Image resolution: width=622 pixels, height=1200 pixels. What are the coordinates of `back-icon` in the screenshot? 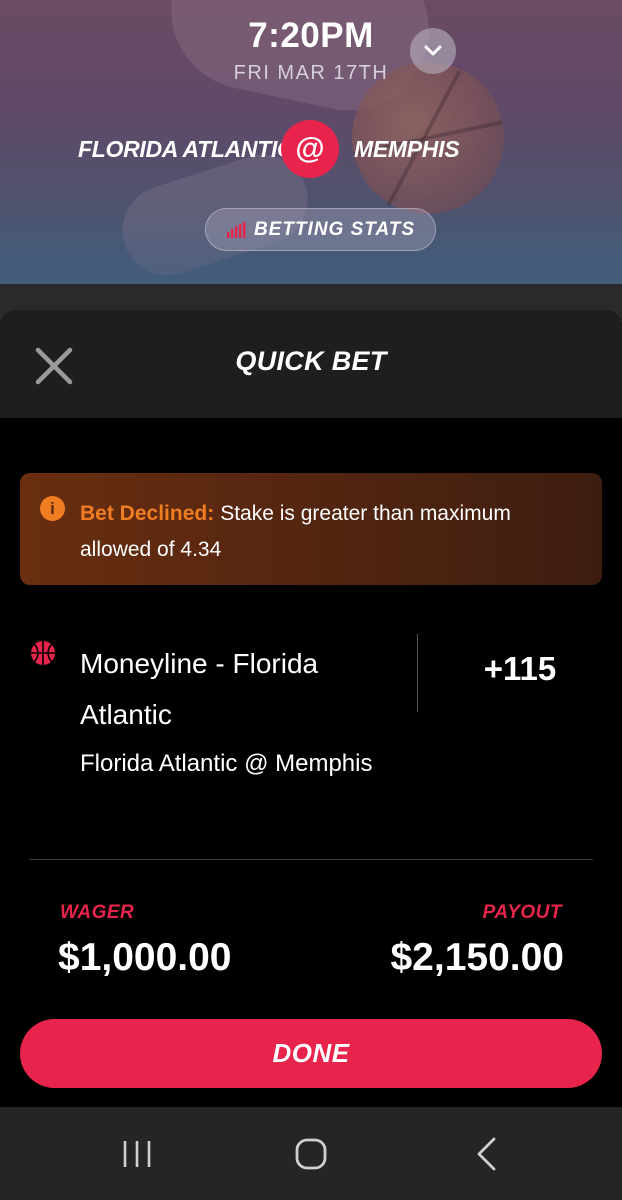 It's located at (486, 1154).